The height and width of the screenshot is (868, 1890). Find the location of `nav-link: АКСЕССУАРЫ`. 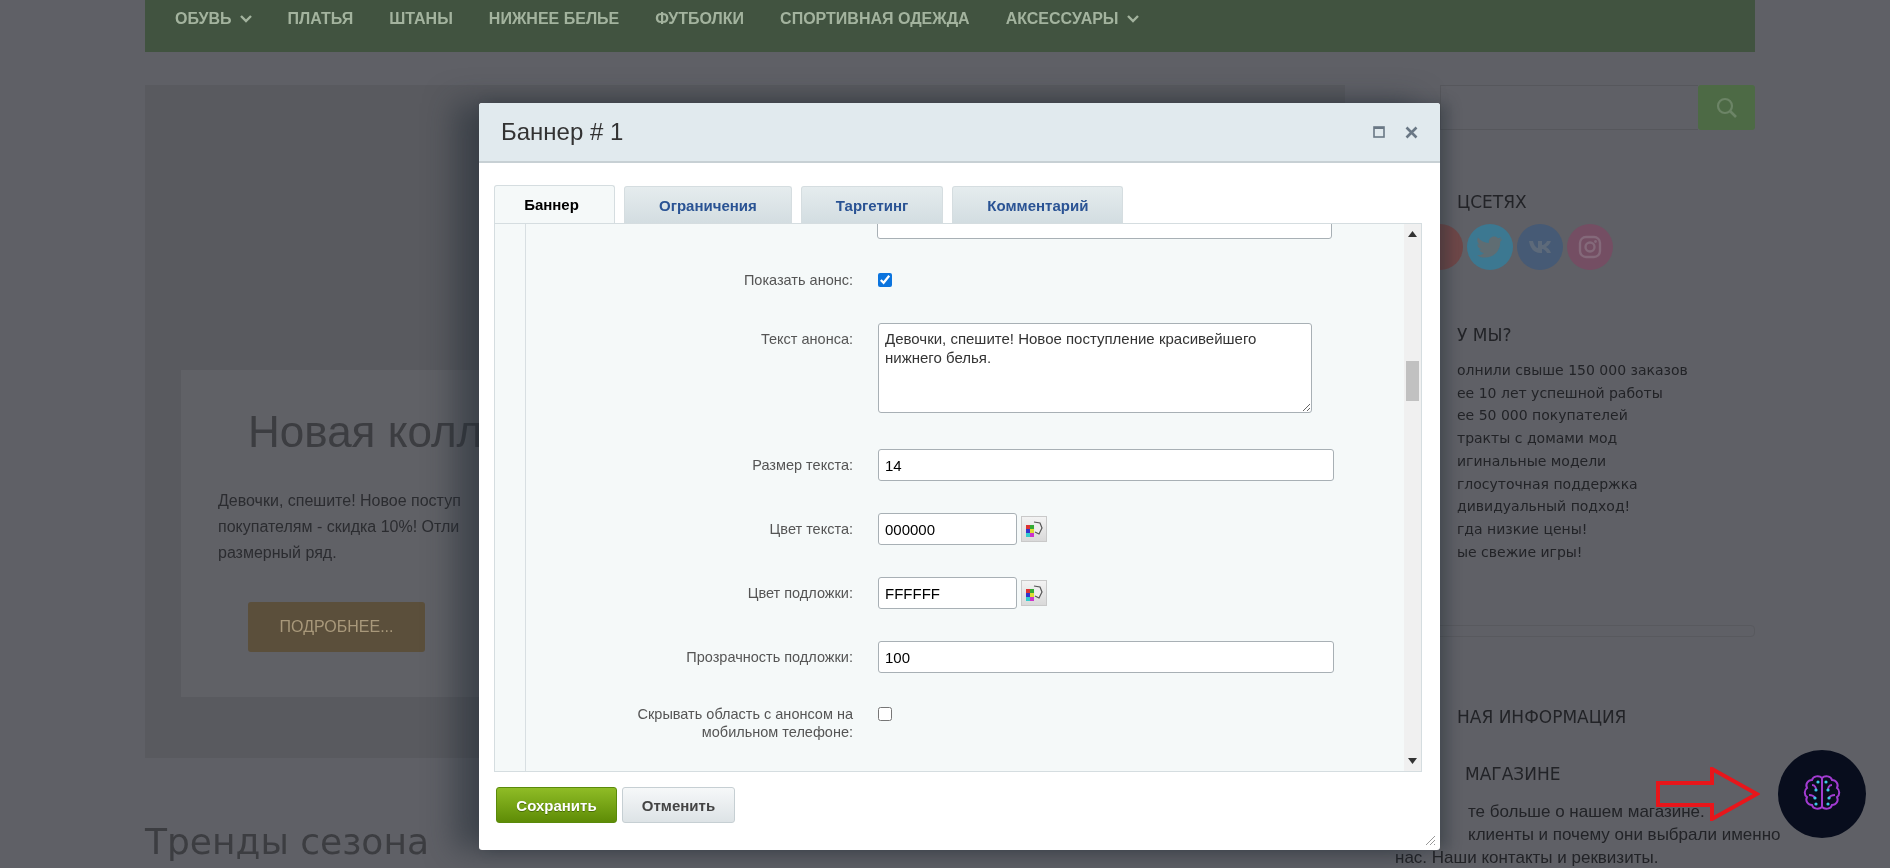

nav-link: АКСЕССУАРЫ is located at coordinates (1072, 19).